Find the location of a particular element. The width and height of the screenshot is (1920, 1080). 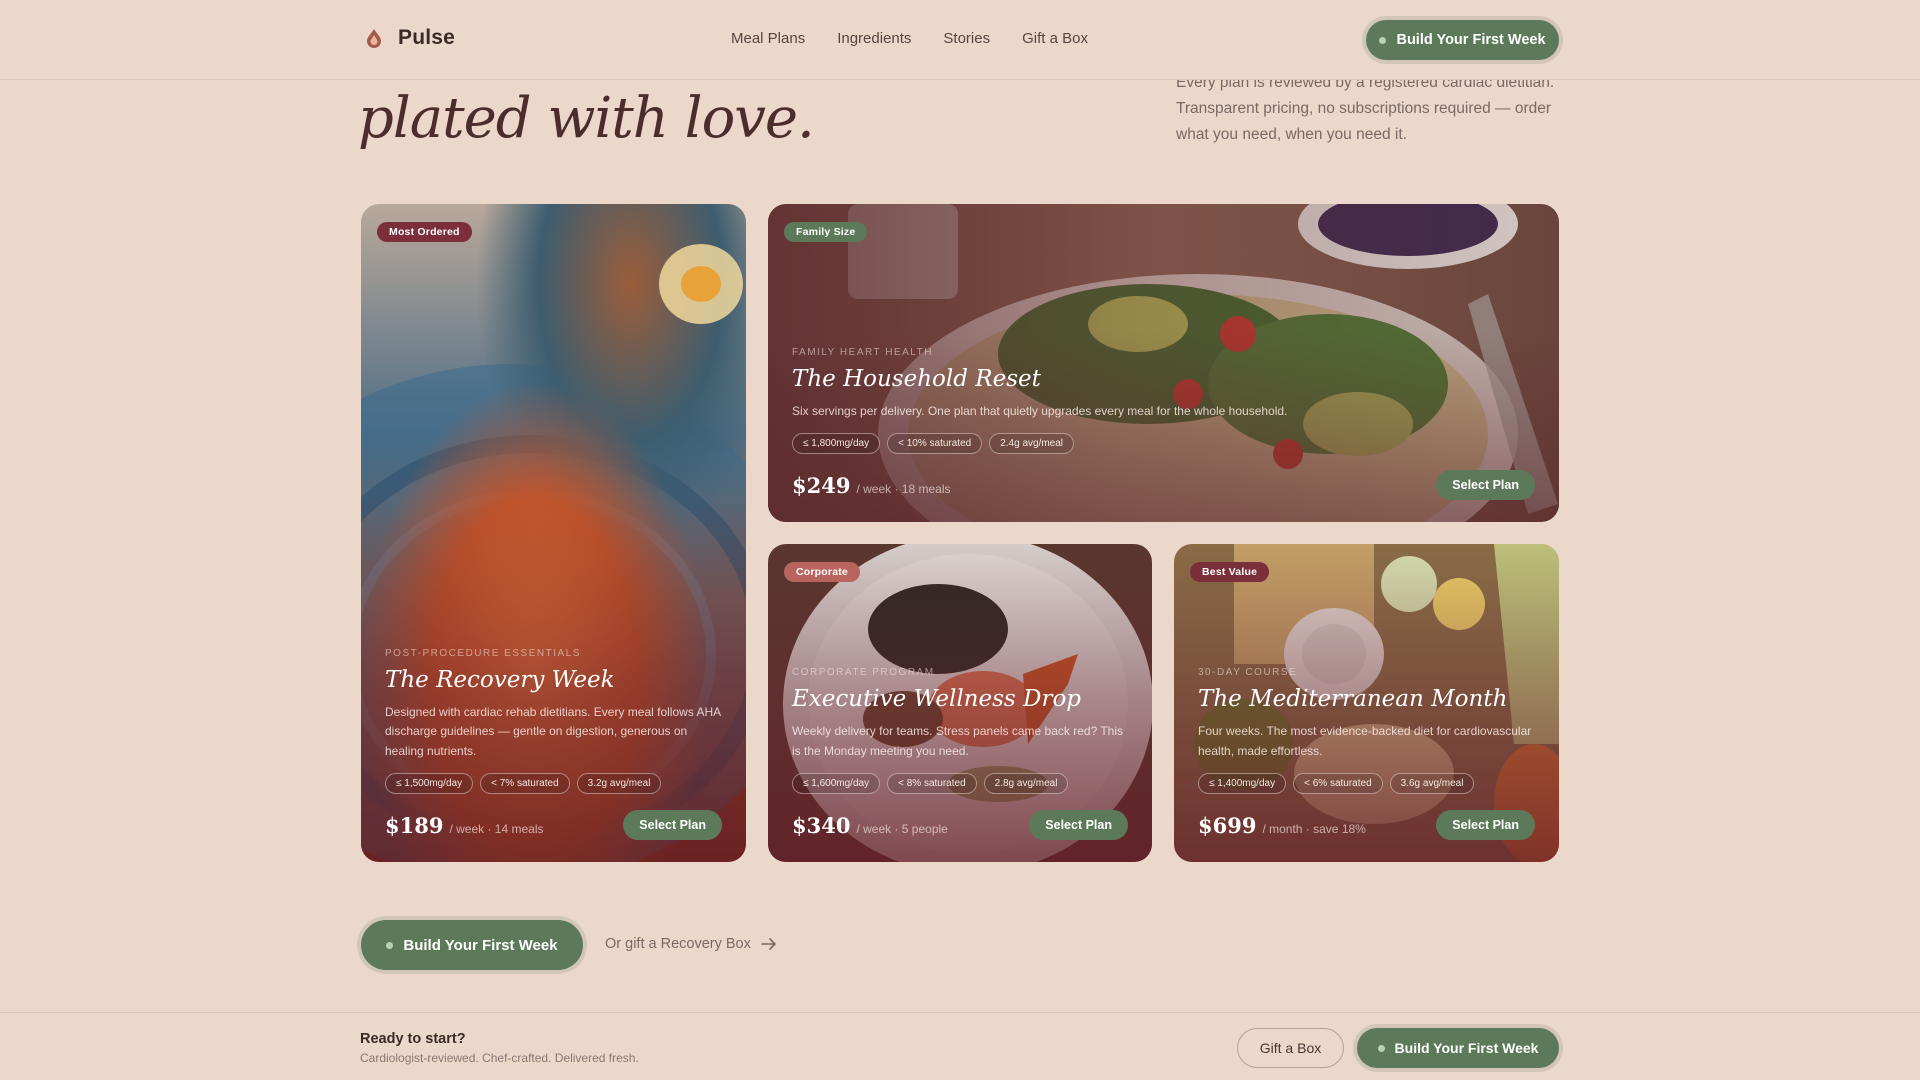

badge-family-size: Family Size is located at coordinates (826, 232).